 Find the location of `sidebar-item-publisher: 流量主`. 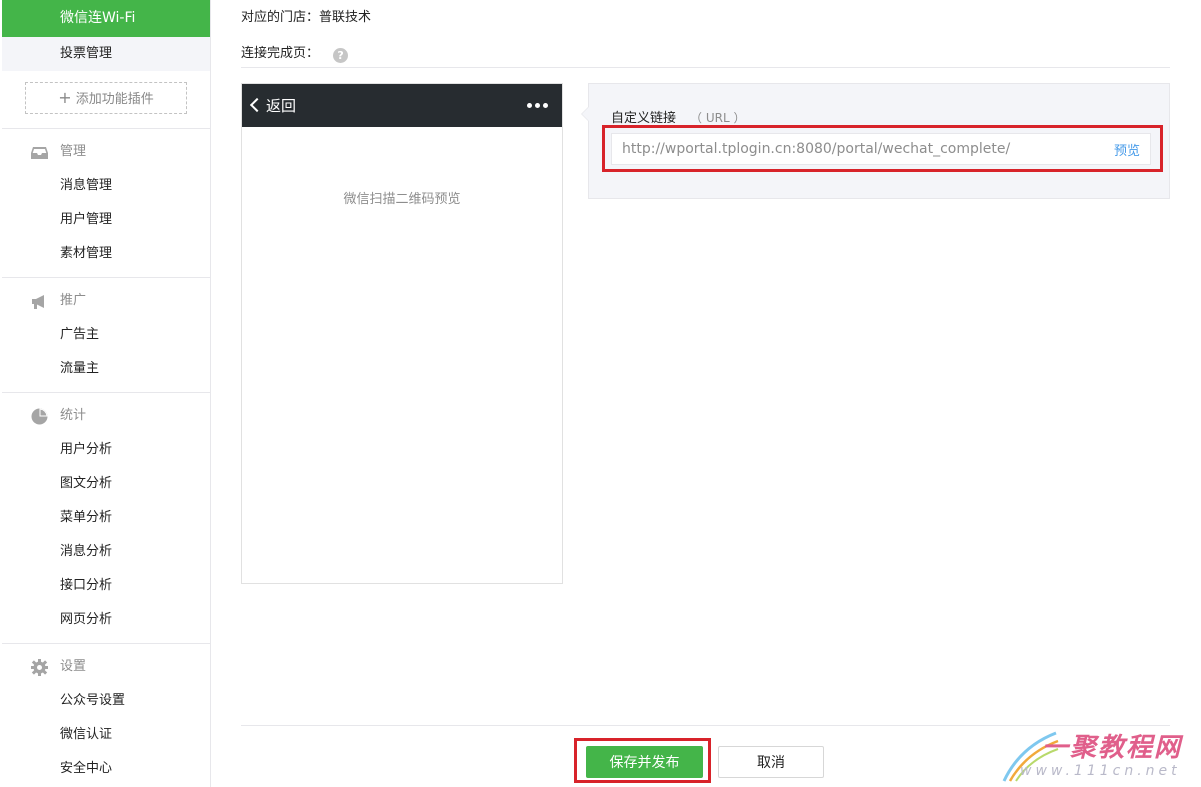

sidebar-item-publisher: 流量主 is located at coordinates (106, 369).